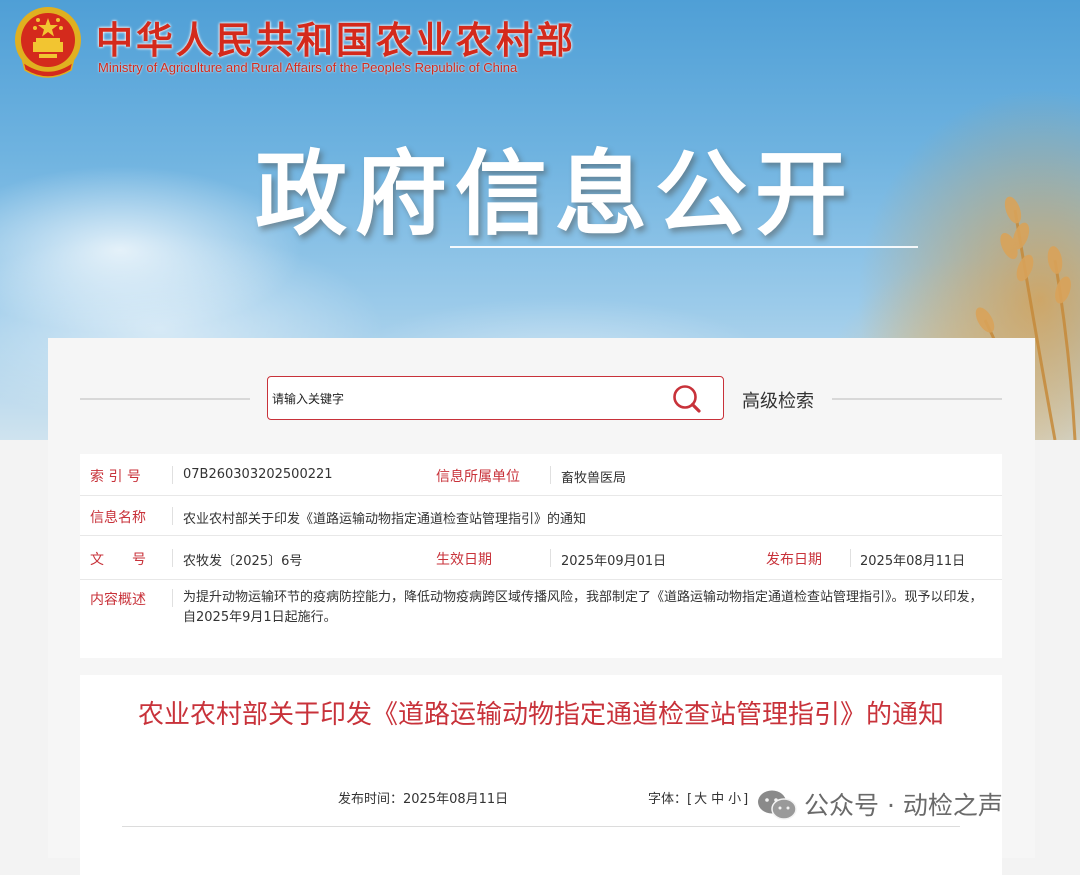 This screenshot has height=875, width=1080. What do you see at coordinates (243, 561) in the screenshot?
I see `doc-number-value: 农牧发〔2025〕6号` at bounding box center [243, 561].